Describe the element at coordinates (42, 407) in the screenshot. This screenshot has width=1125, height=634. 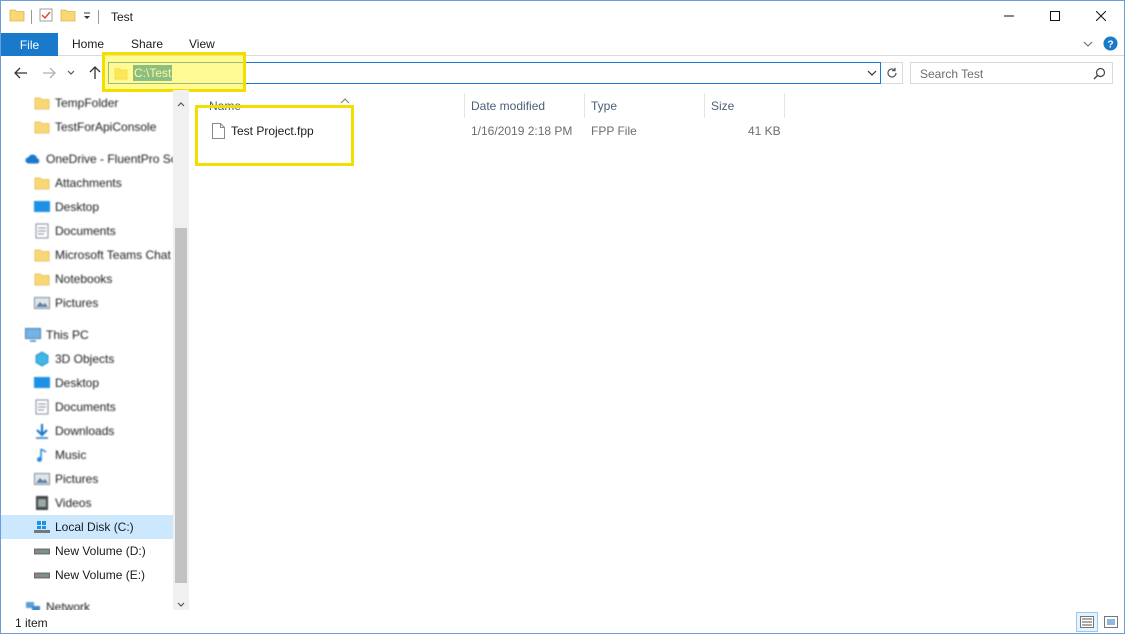
I see `documents-icon` at that location.